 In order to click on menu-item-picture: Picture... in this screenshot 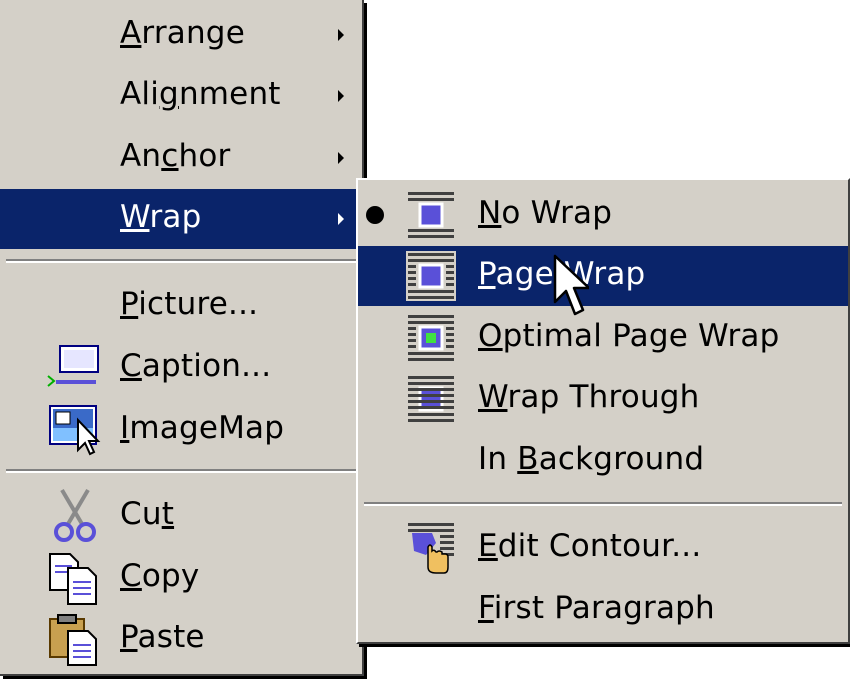, I will do `click(181, 306)`.